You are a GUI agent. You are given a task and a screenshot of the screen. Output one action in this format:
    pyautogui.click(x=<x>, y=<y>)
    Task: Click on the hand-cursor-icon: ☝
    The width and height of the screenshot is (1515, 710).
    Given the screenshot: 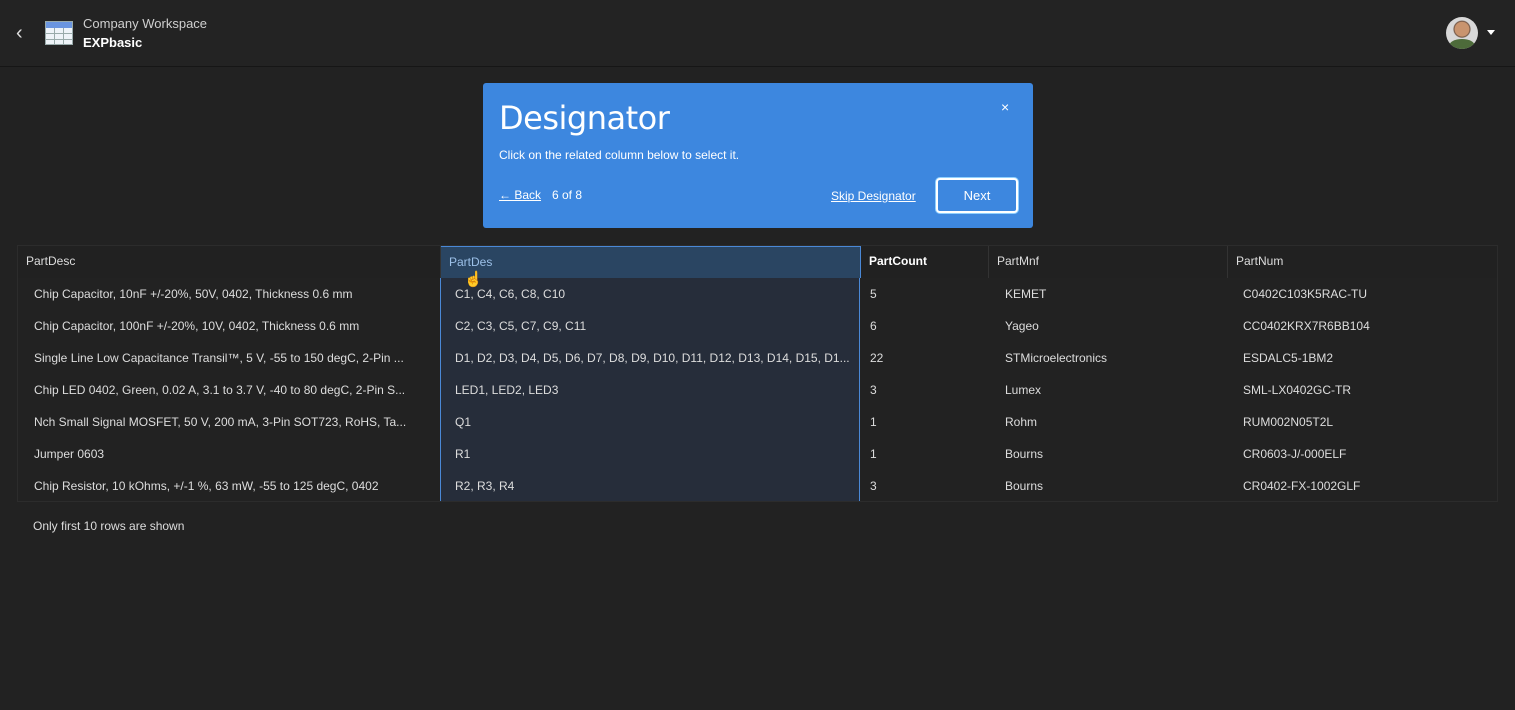 What is the action you would take?
    pyautogui.click(x=473, y=279)
    